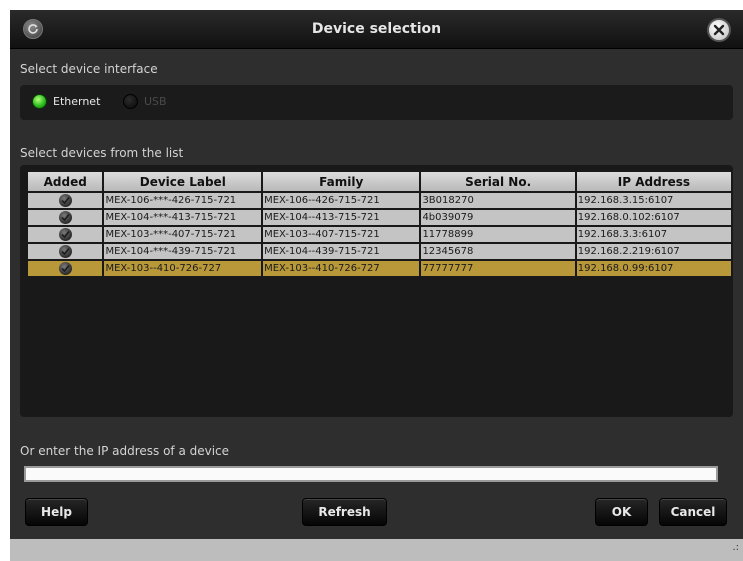  What do you see at coordinates (341, 181) in the screenshot?
I see `column-header-family: Family` at bounding box center [341, 181].